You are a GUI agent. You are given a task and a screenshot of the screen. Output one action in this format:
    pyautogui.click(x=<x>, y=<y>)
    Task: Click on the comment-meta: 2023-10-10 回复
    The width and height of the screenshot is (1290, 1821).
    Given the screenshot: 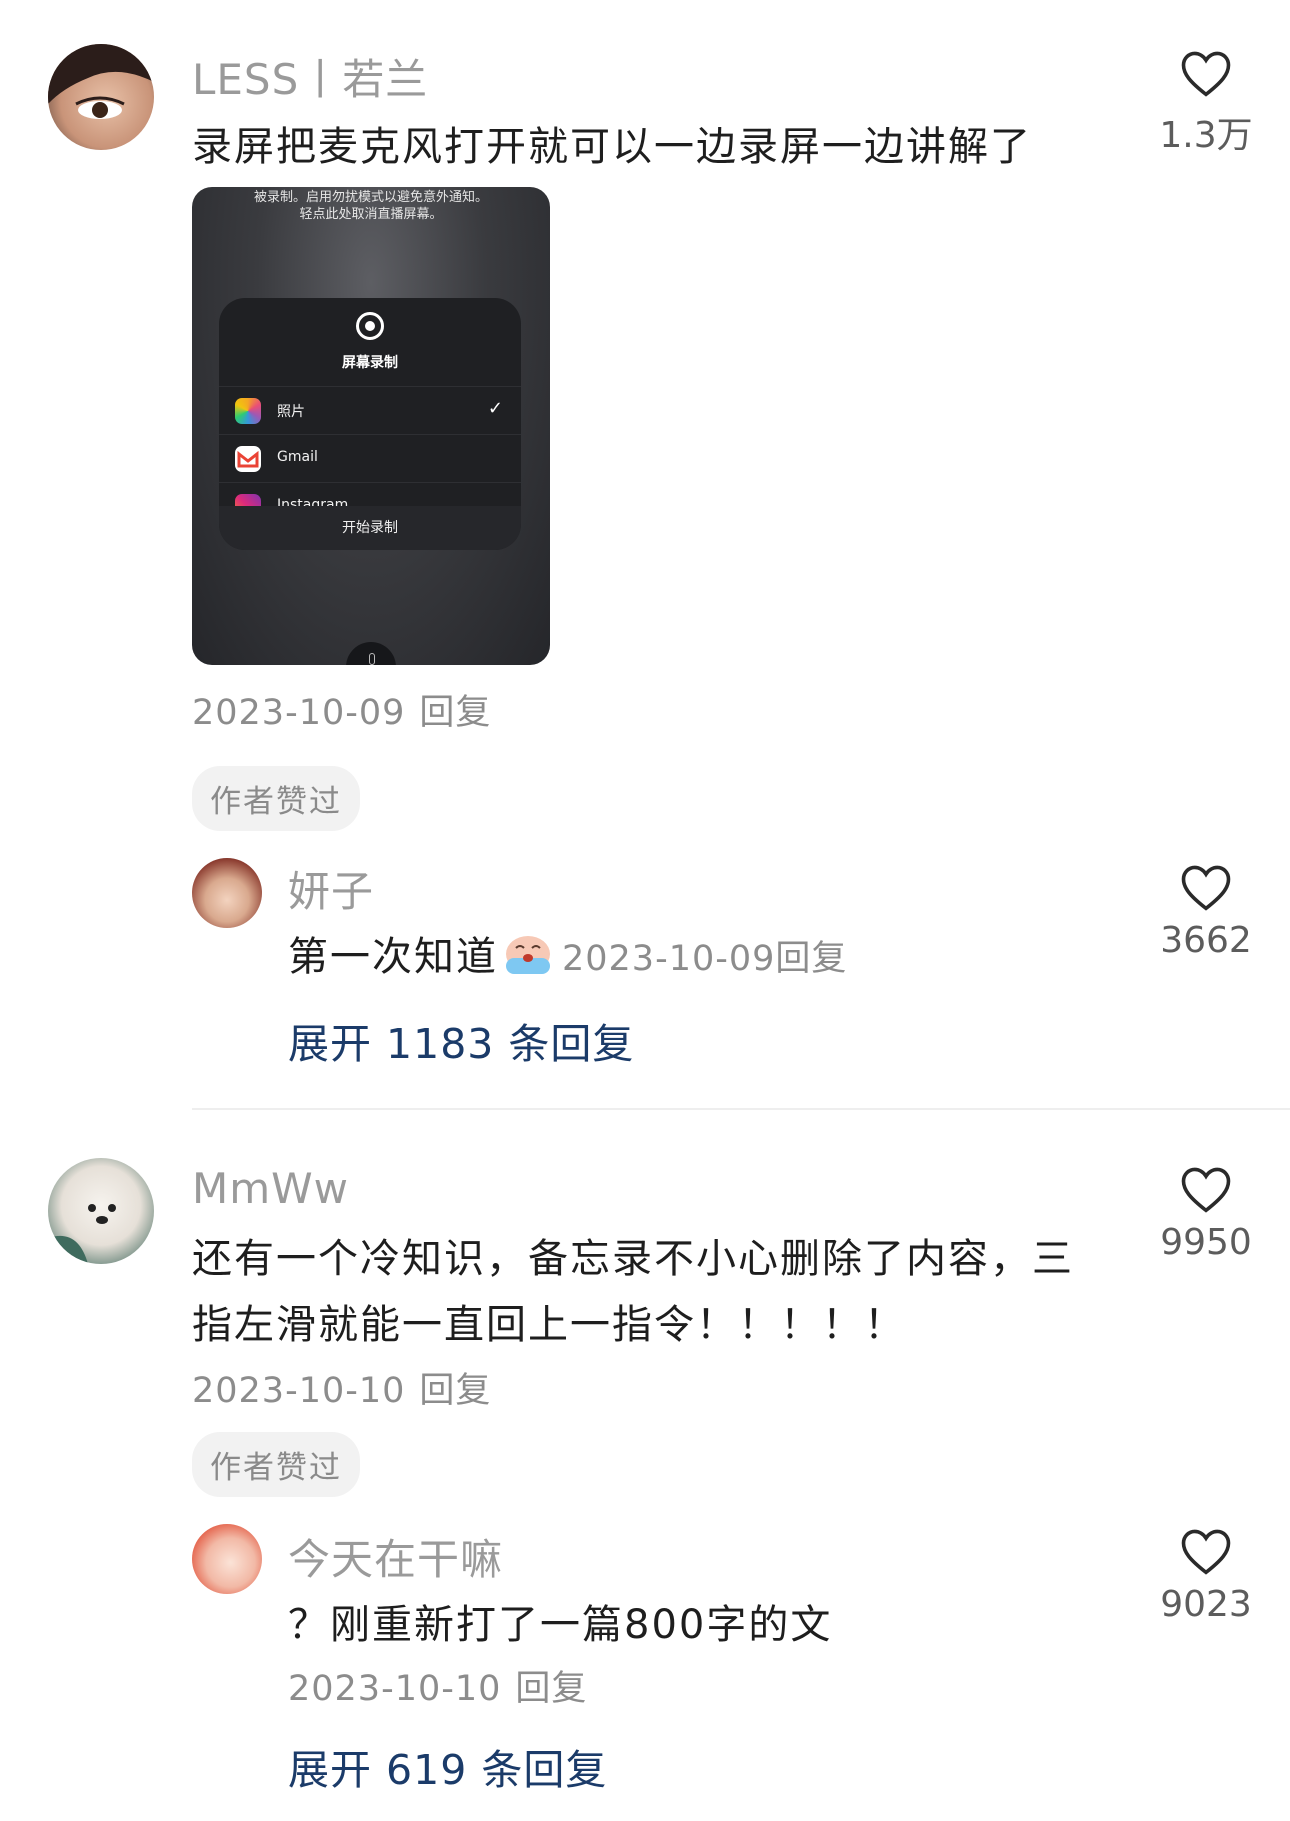 What is the action you would take?
    pyautogui.click(x=341, y=1387)
    